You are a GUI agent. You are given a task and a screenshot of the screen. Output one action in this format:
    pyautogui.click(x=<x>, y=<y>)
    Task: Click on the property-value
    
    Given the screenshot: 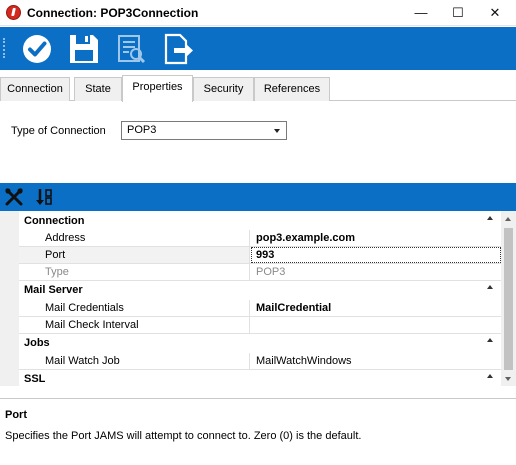 What is the action you would take?
    pyautogui.click(x=376, y=325)
    